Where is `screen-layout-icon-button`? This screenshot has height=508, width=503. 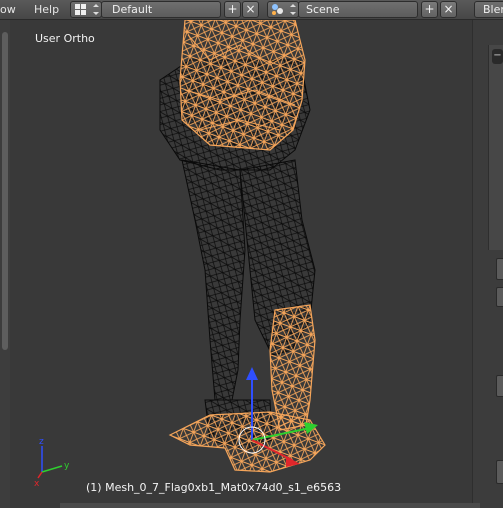
screen-layout-icon-button is located at coordinates (86, 9).